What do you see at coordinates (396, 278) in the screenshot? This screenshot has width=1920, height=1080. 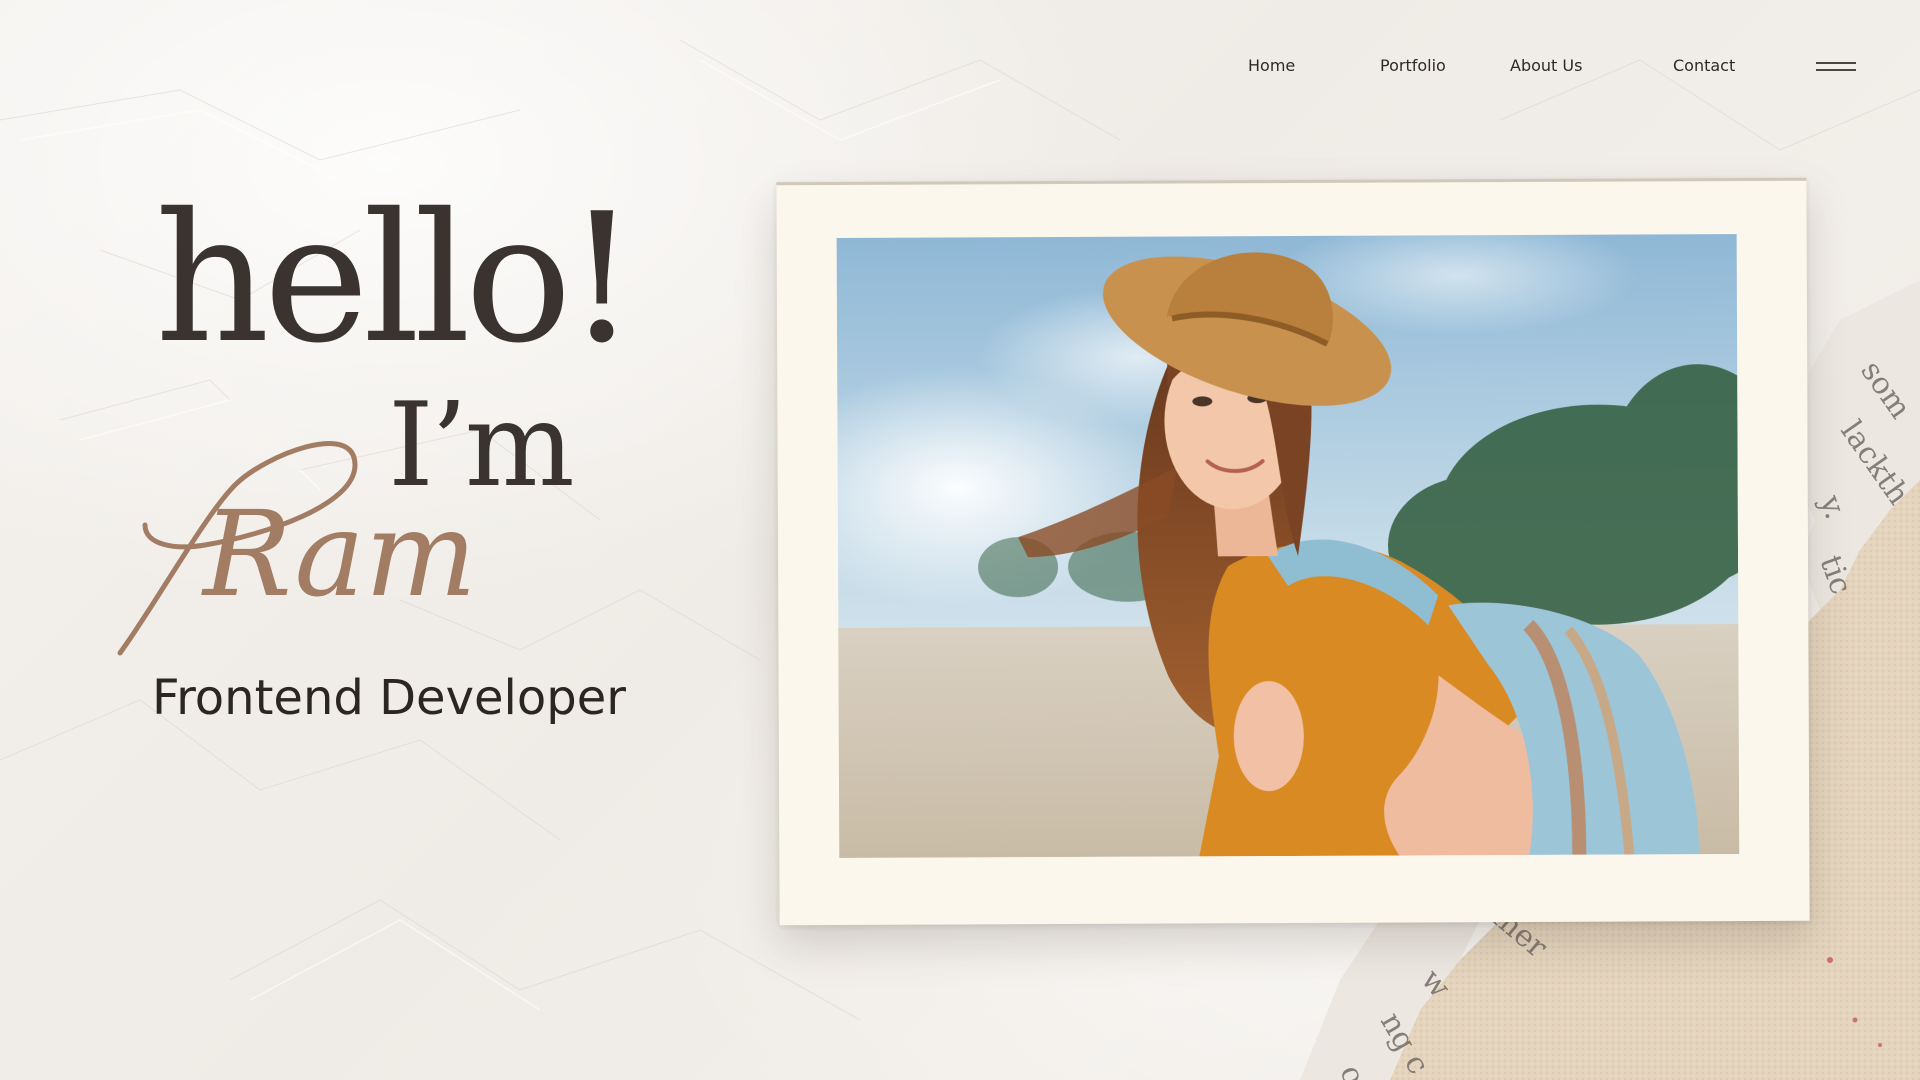 I see `hero-greeting: hello!` at bounding box center [396, 278].